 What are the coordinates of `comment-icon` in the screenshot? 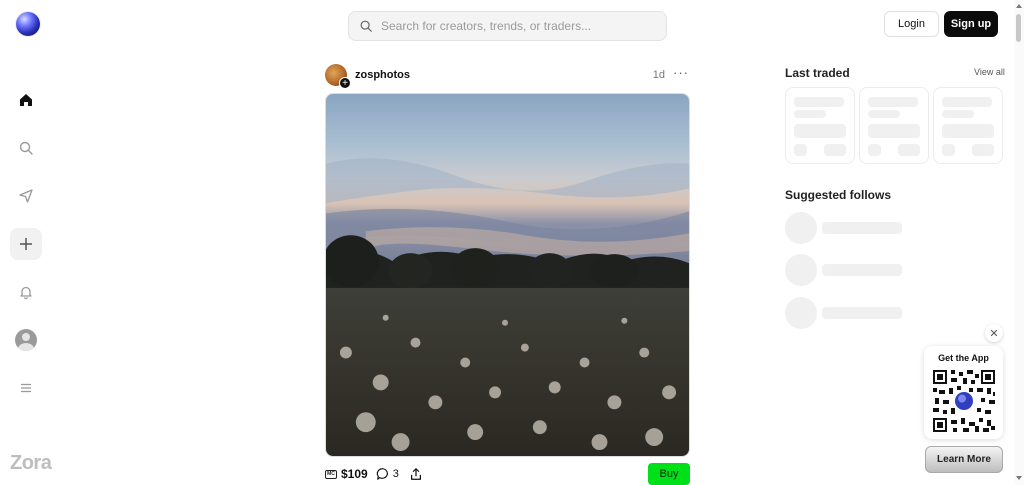 It's located at (383, 474).